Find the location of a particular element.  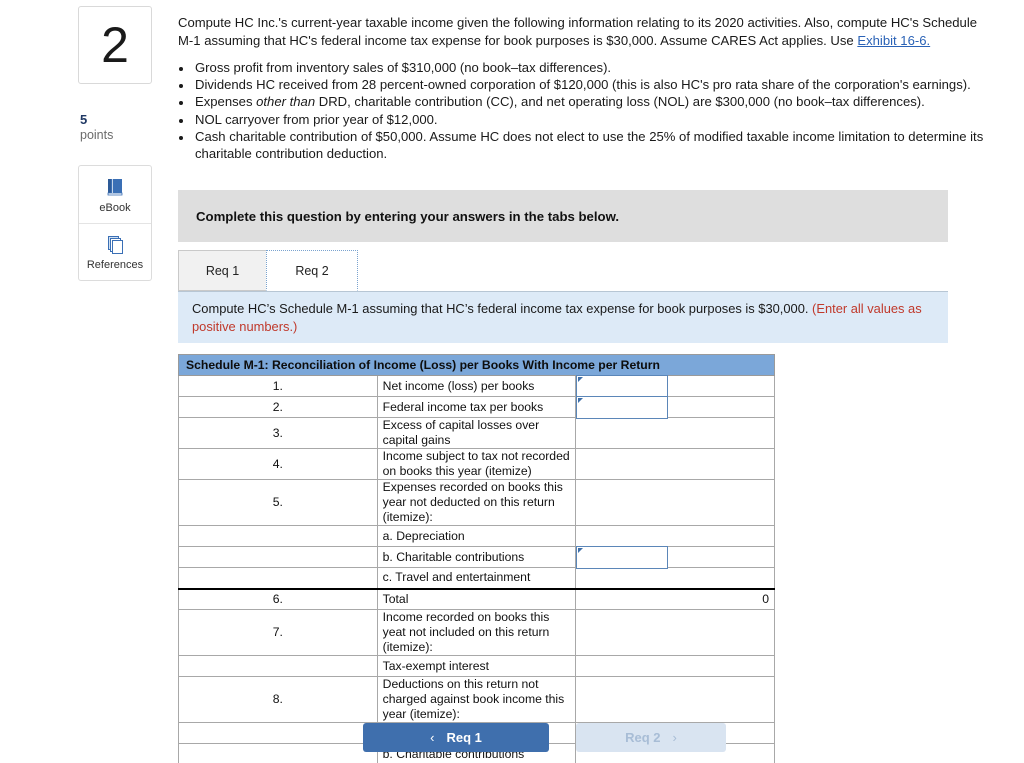

table-row: c. Travel and entertainment is located at coordinates (476, 578).